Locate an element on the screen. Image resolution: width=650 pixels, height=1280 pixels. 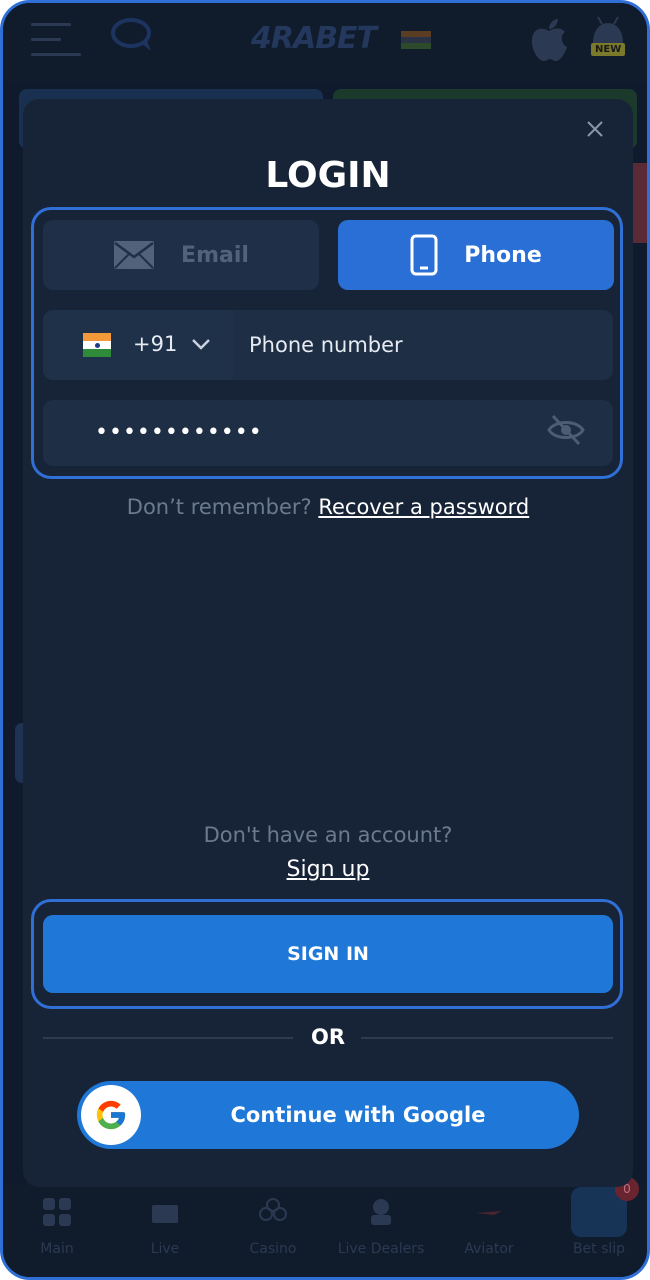
tab-label: Email is located at coordinates (215, 255).